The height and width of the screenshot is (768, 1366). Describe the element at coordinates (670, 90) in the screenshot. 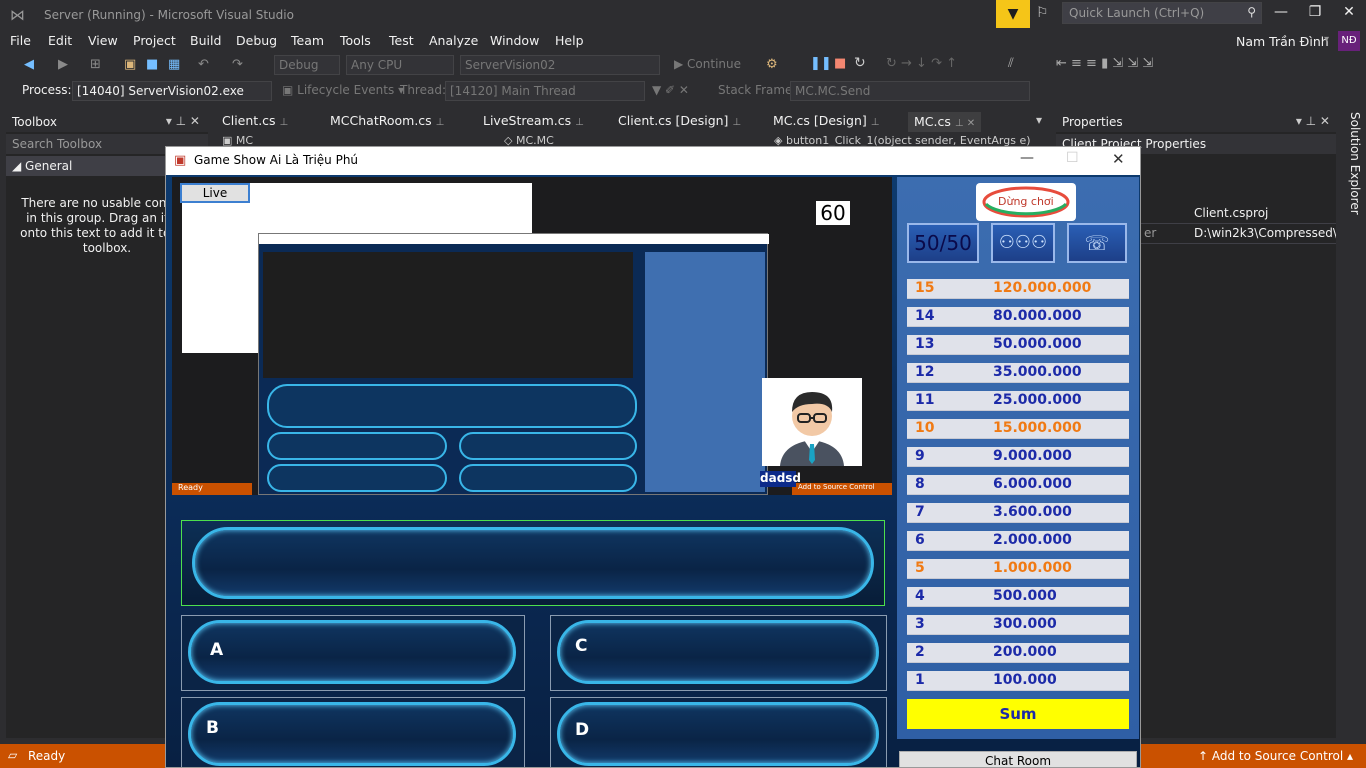

I see `flag-icons: ▼ ✐ ✕` at that location.